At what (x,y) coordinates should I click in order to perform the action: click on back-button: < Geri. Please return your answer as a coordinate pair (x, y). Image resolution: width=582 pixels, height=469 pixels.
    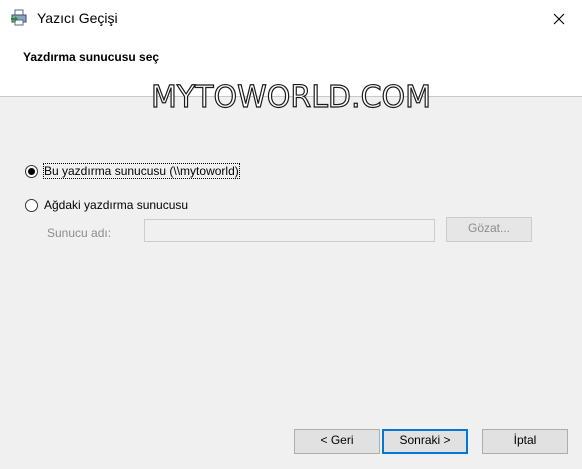
    Looking at the image, I should click on (337, 441).